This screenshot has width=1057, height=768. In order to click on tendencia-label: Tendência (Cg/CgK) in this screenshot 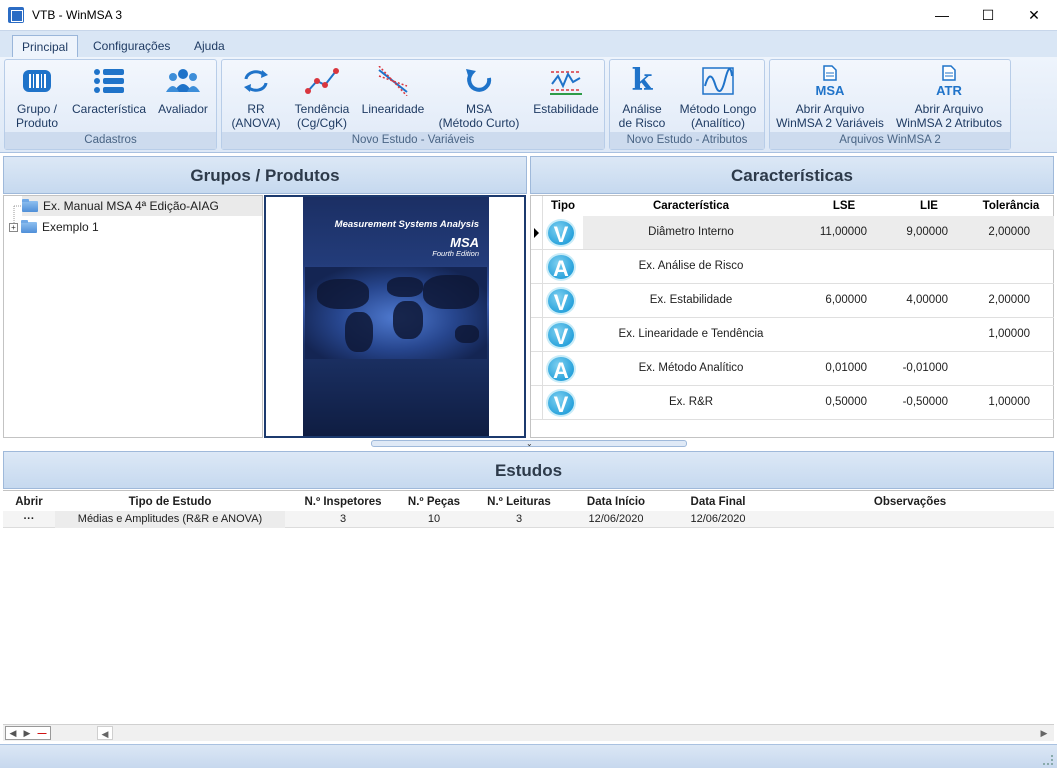, I will do `click(322, 116)`.